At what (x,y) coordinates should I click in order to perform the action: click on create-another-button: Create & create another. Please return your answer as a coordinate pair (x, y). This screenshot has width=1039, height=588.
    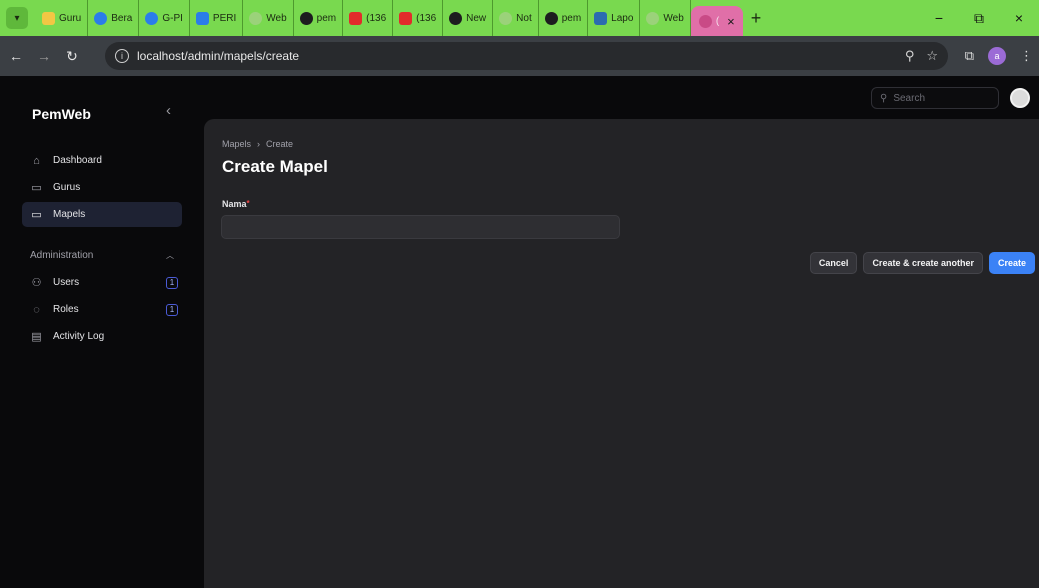
    Looking at the image, I should click on (923, 263).